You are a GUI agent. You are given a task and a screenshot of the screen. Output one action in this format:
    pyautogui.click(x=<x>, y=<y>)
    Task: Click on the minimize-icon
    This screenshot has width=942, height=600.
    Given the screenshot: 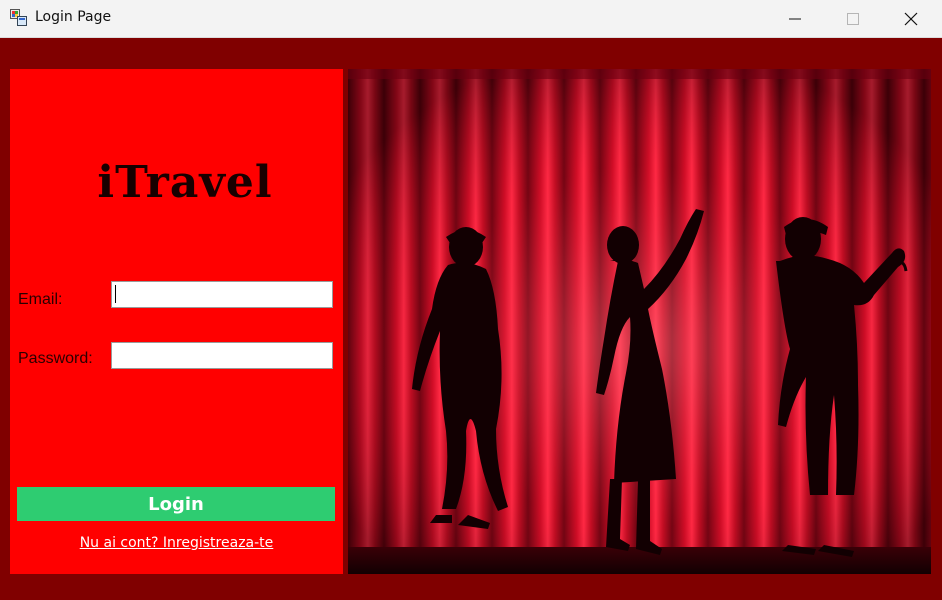 What is the action you would take?
    pyautogui.click(x=795, y=18)
    